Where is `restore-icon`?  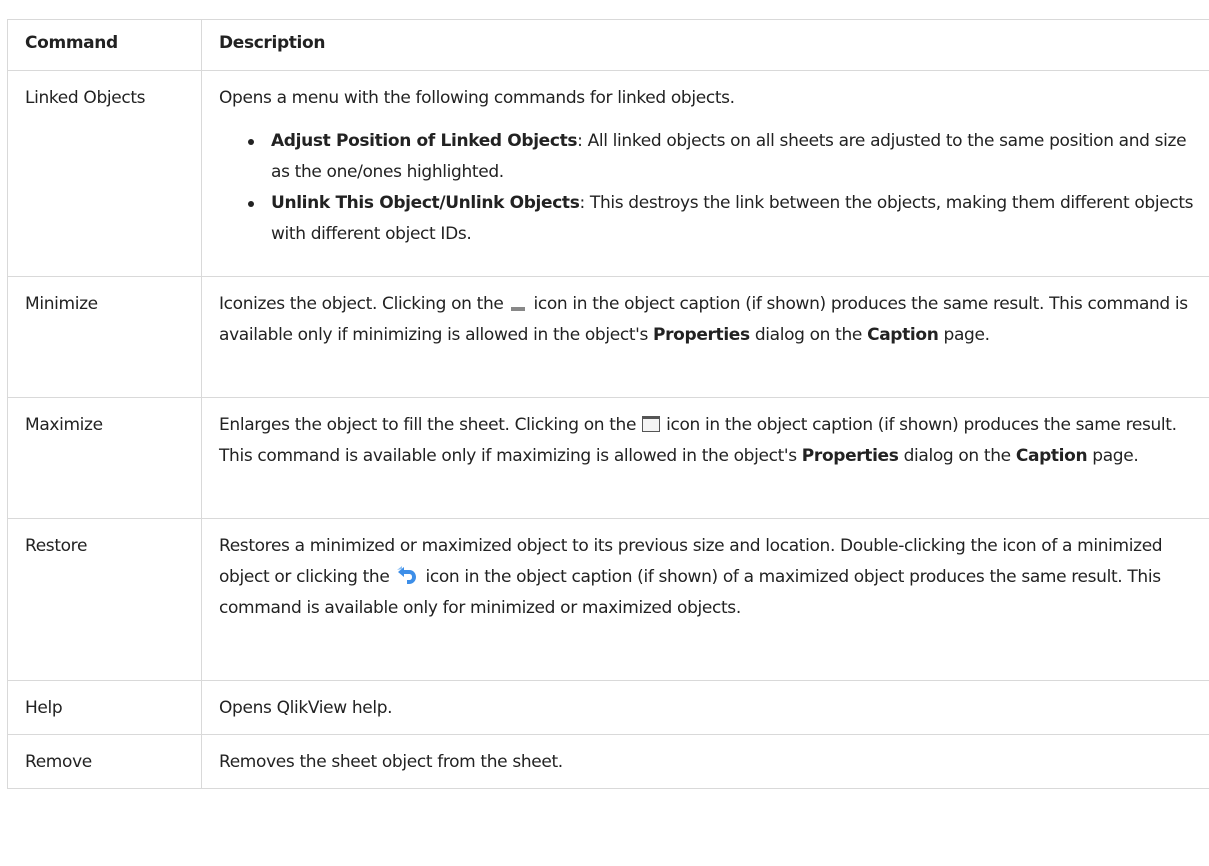
restore-icon is located at coordinates (407, 576).